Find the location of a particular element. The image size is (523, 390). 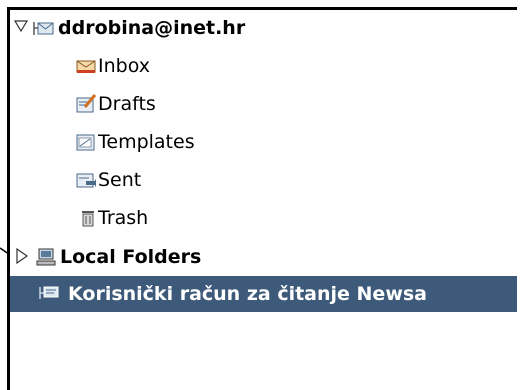

inbox-icon is located at coordinates (86, 66).